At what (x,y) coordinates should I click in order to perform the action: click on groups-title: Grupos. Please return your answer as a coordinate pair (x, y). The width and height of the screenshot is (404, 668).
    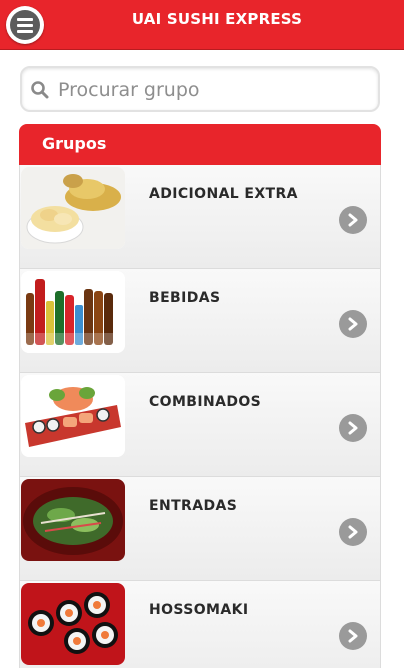
    Looking at the image, I should click on (74, 143).